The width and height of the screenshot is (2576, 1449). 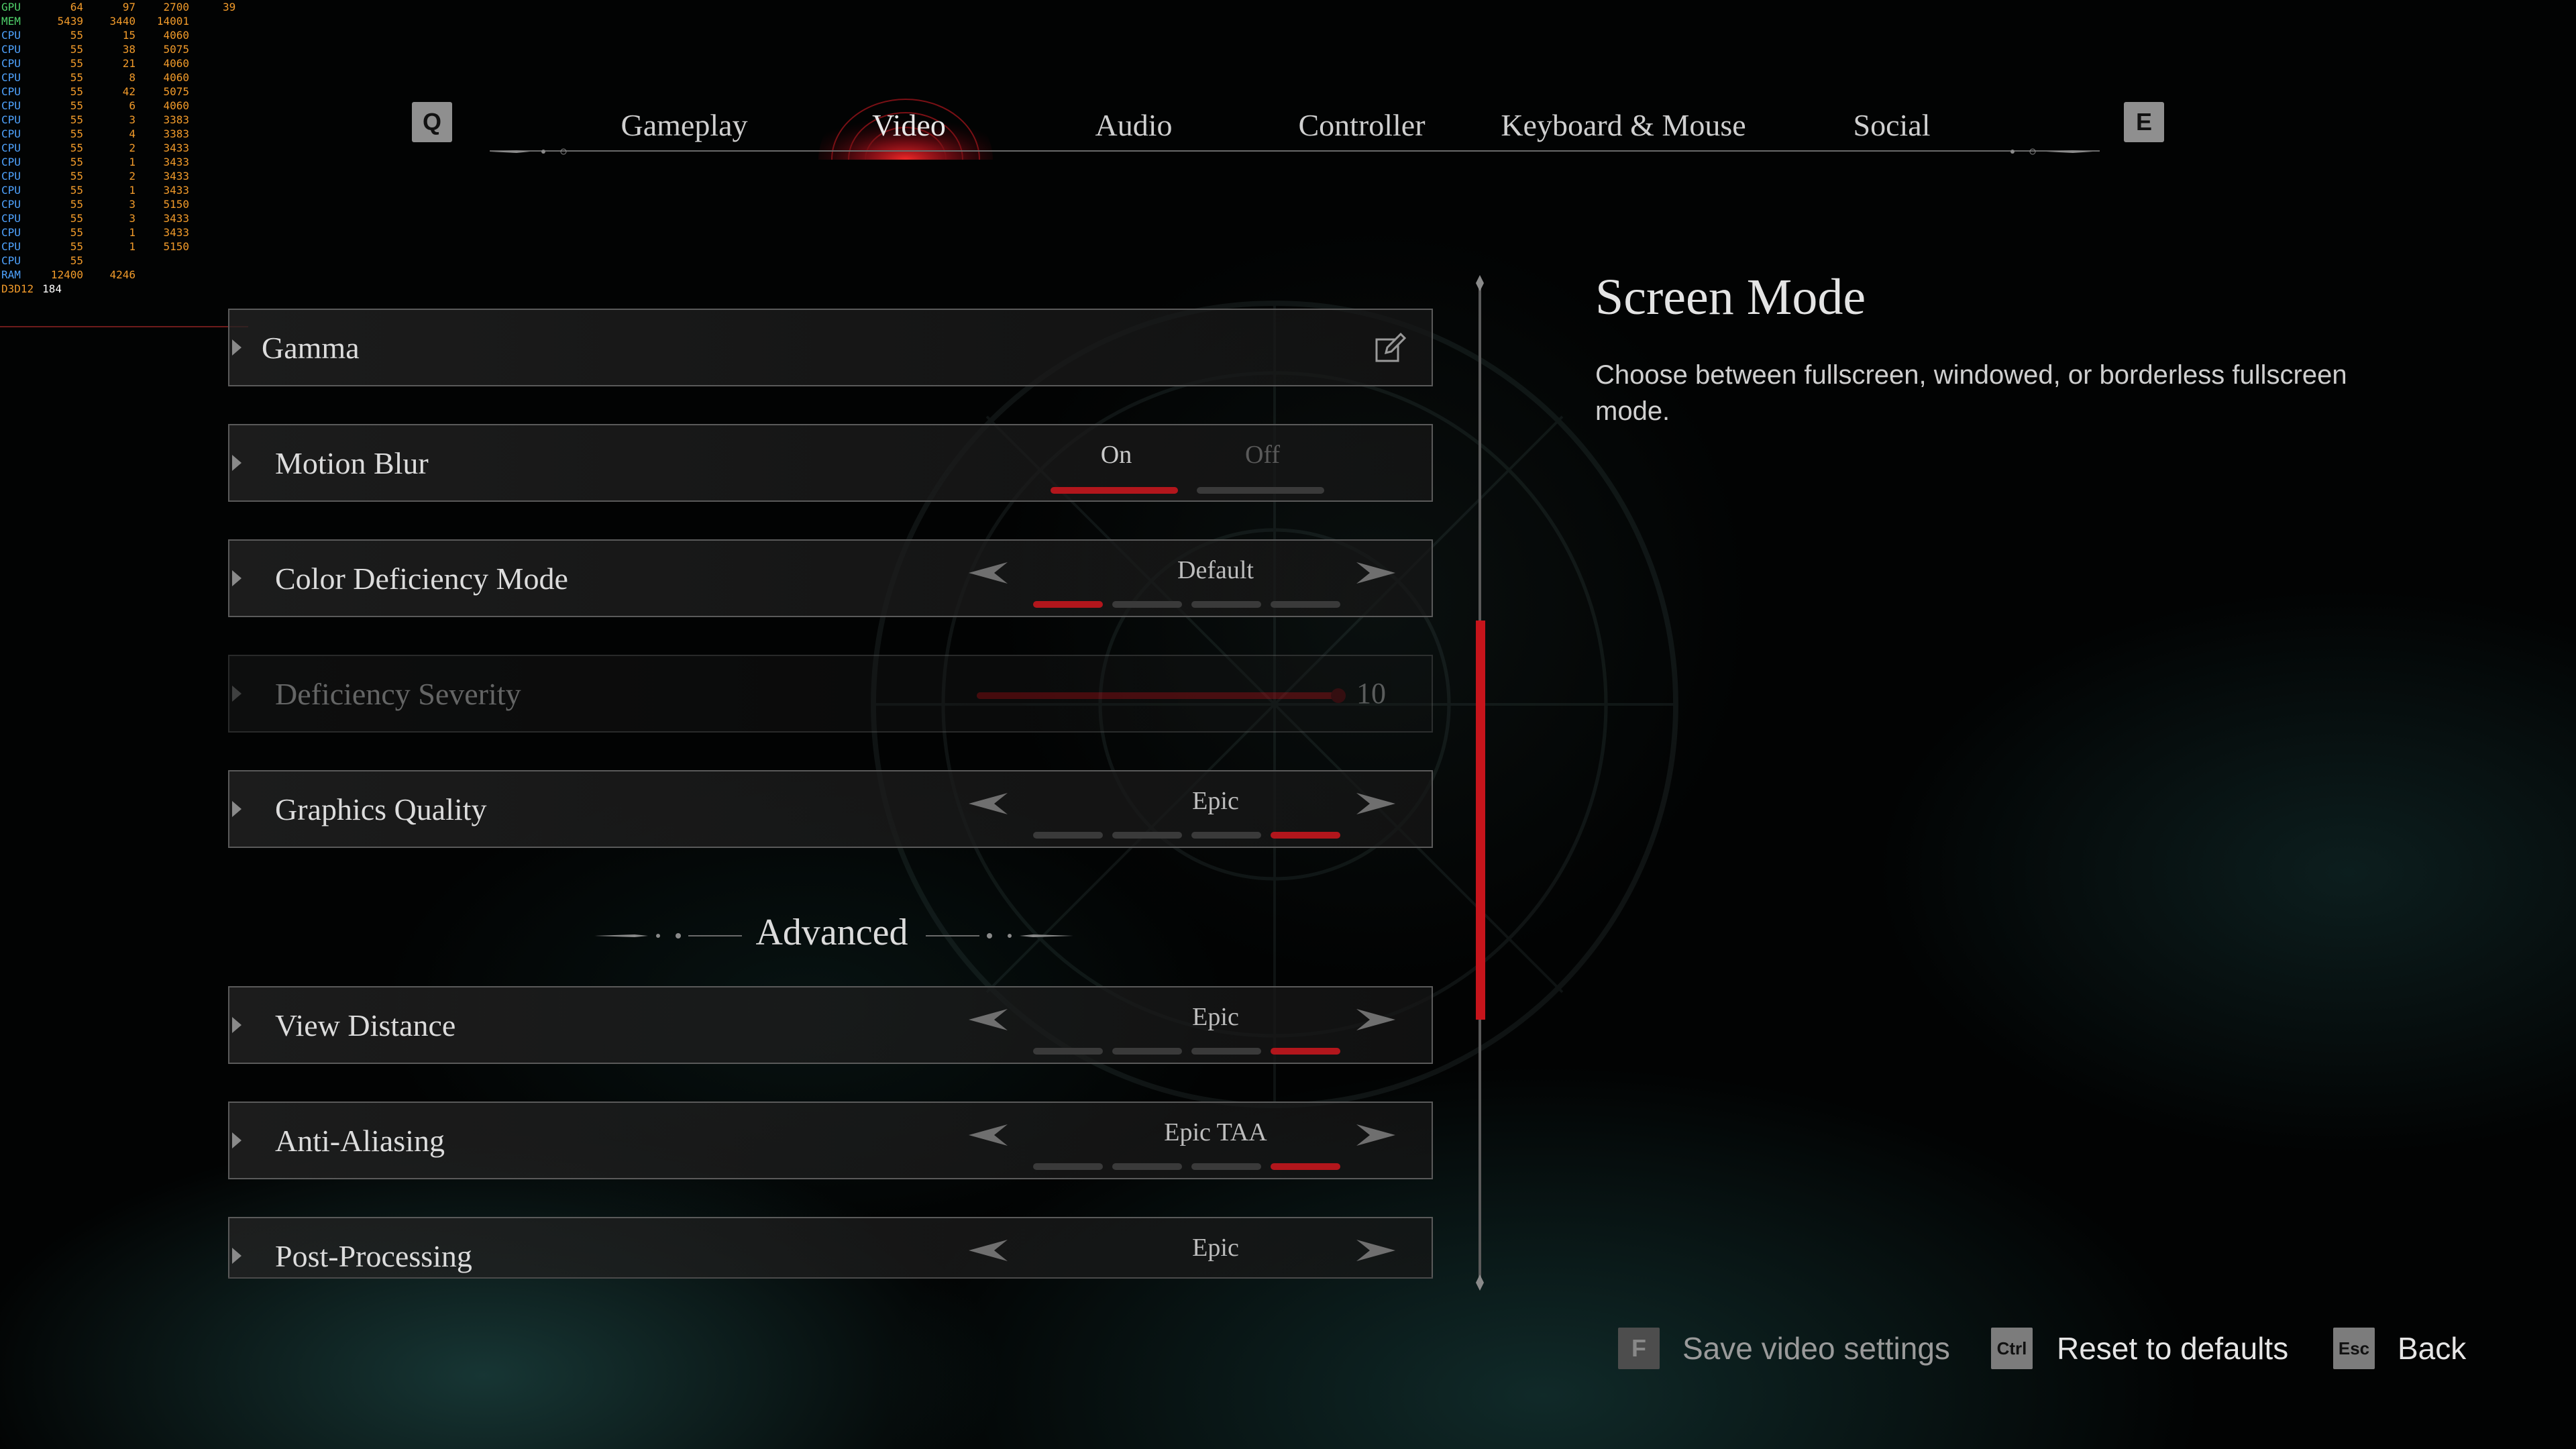 I want to click on slider-track, so click(x=1158, y=695).